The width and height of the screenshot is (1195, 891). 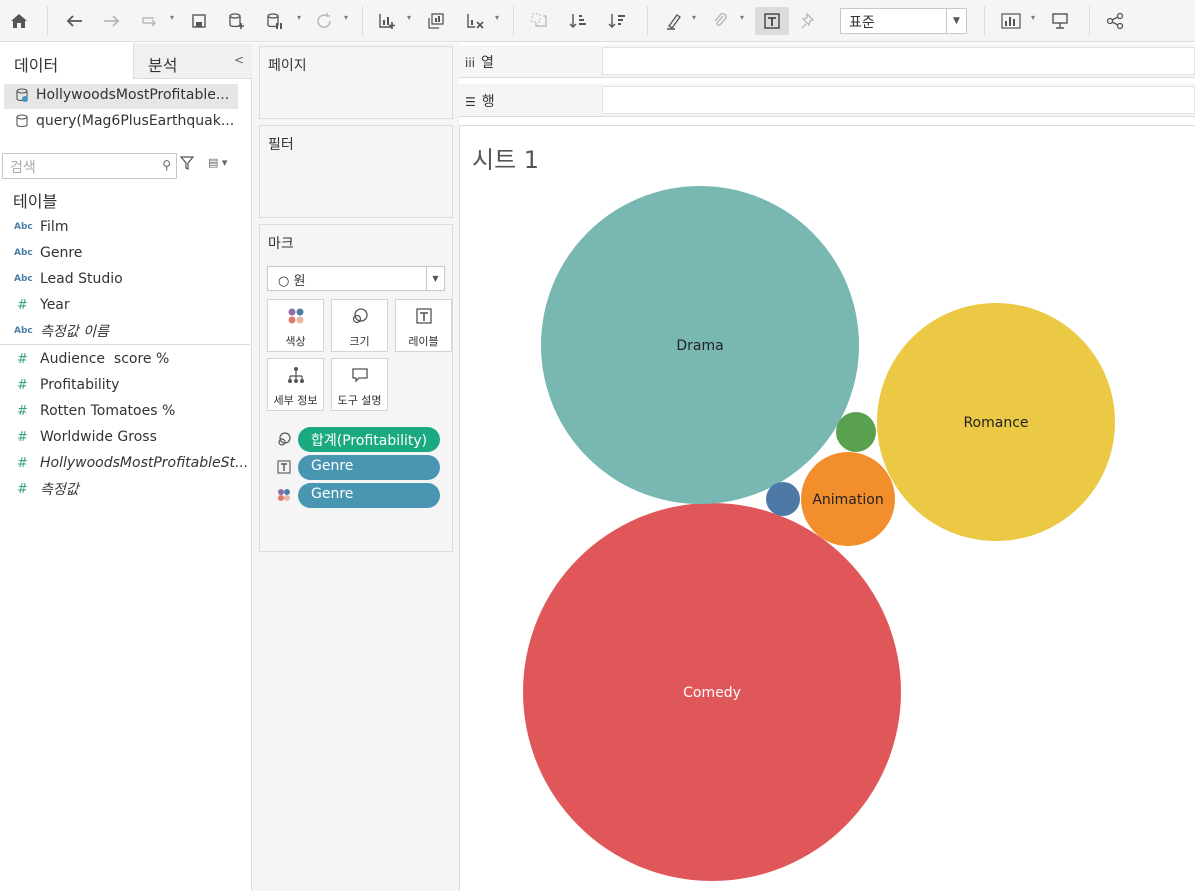 What do you see at coordinates (359, 325) in the screenshot?
I see `size-button: 크기` at bounding box center [359, 325].